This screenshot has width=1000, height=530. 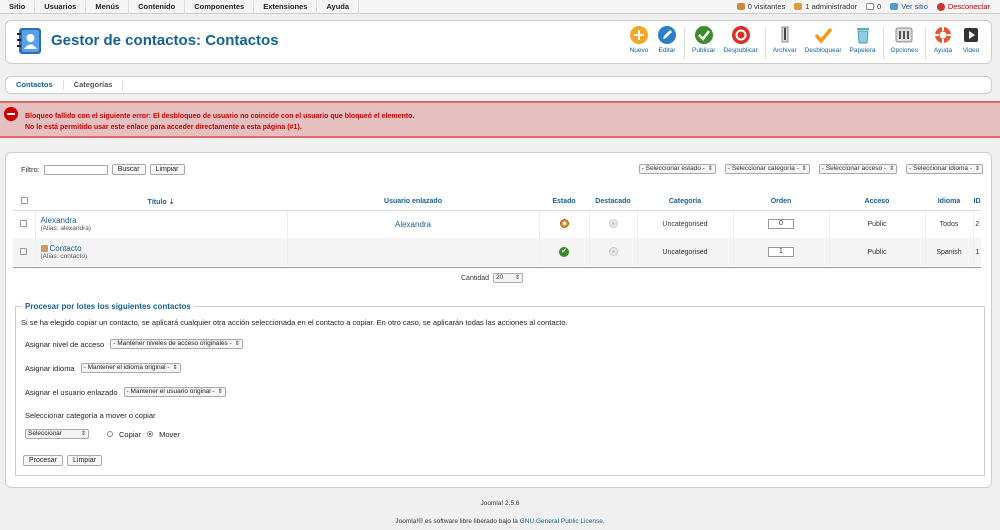 I want to click on sort-asc-icon: ⇣, so click(x=171, y=202).